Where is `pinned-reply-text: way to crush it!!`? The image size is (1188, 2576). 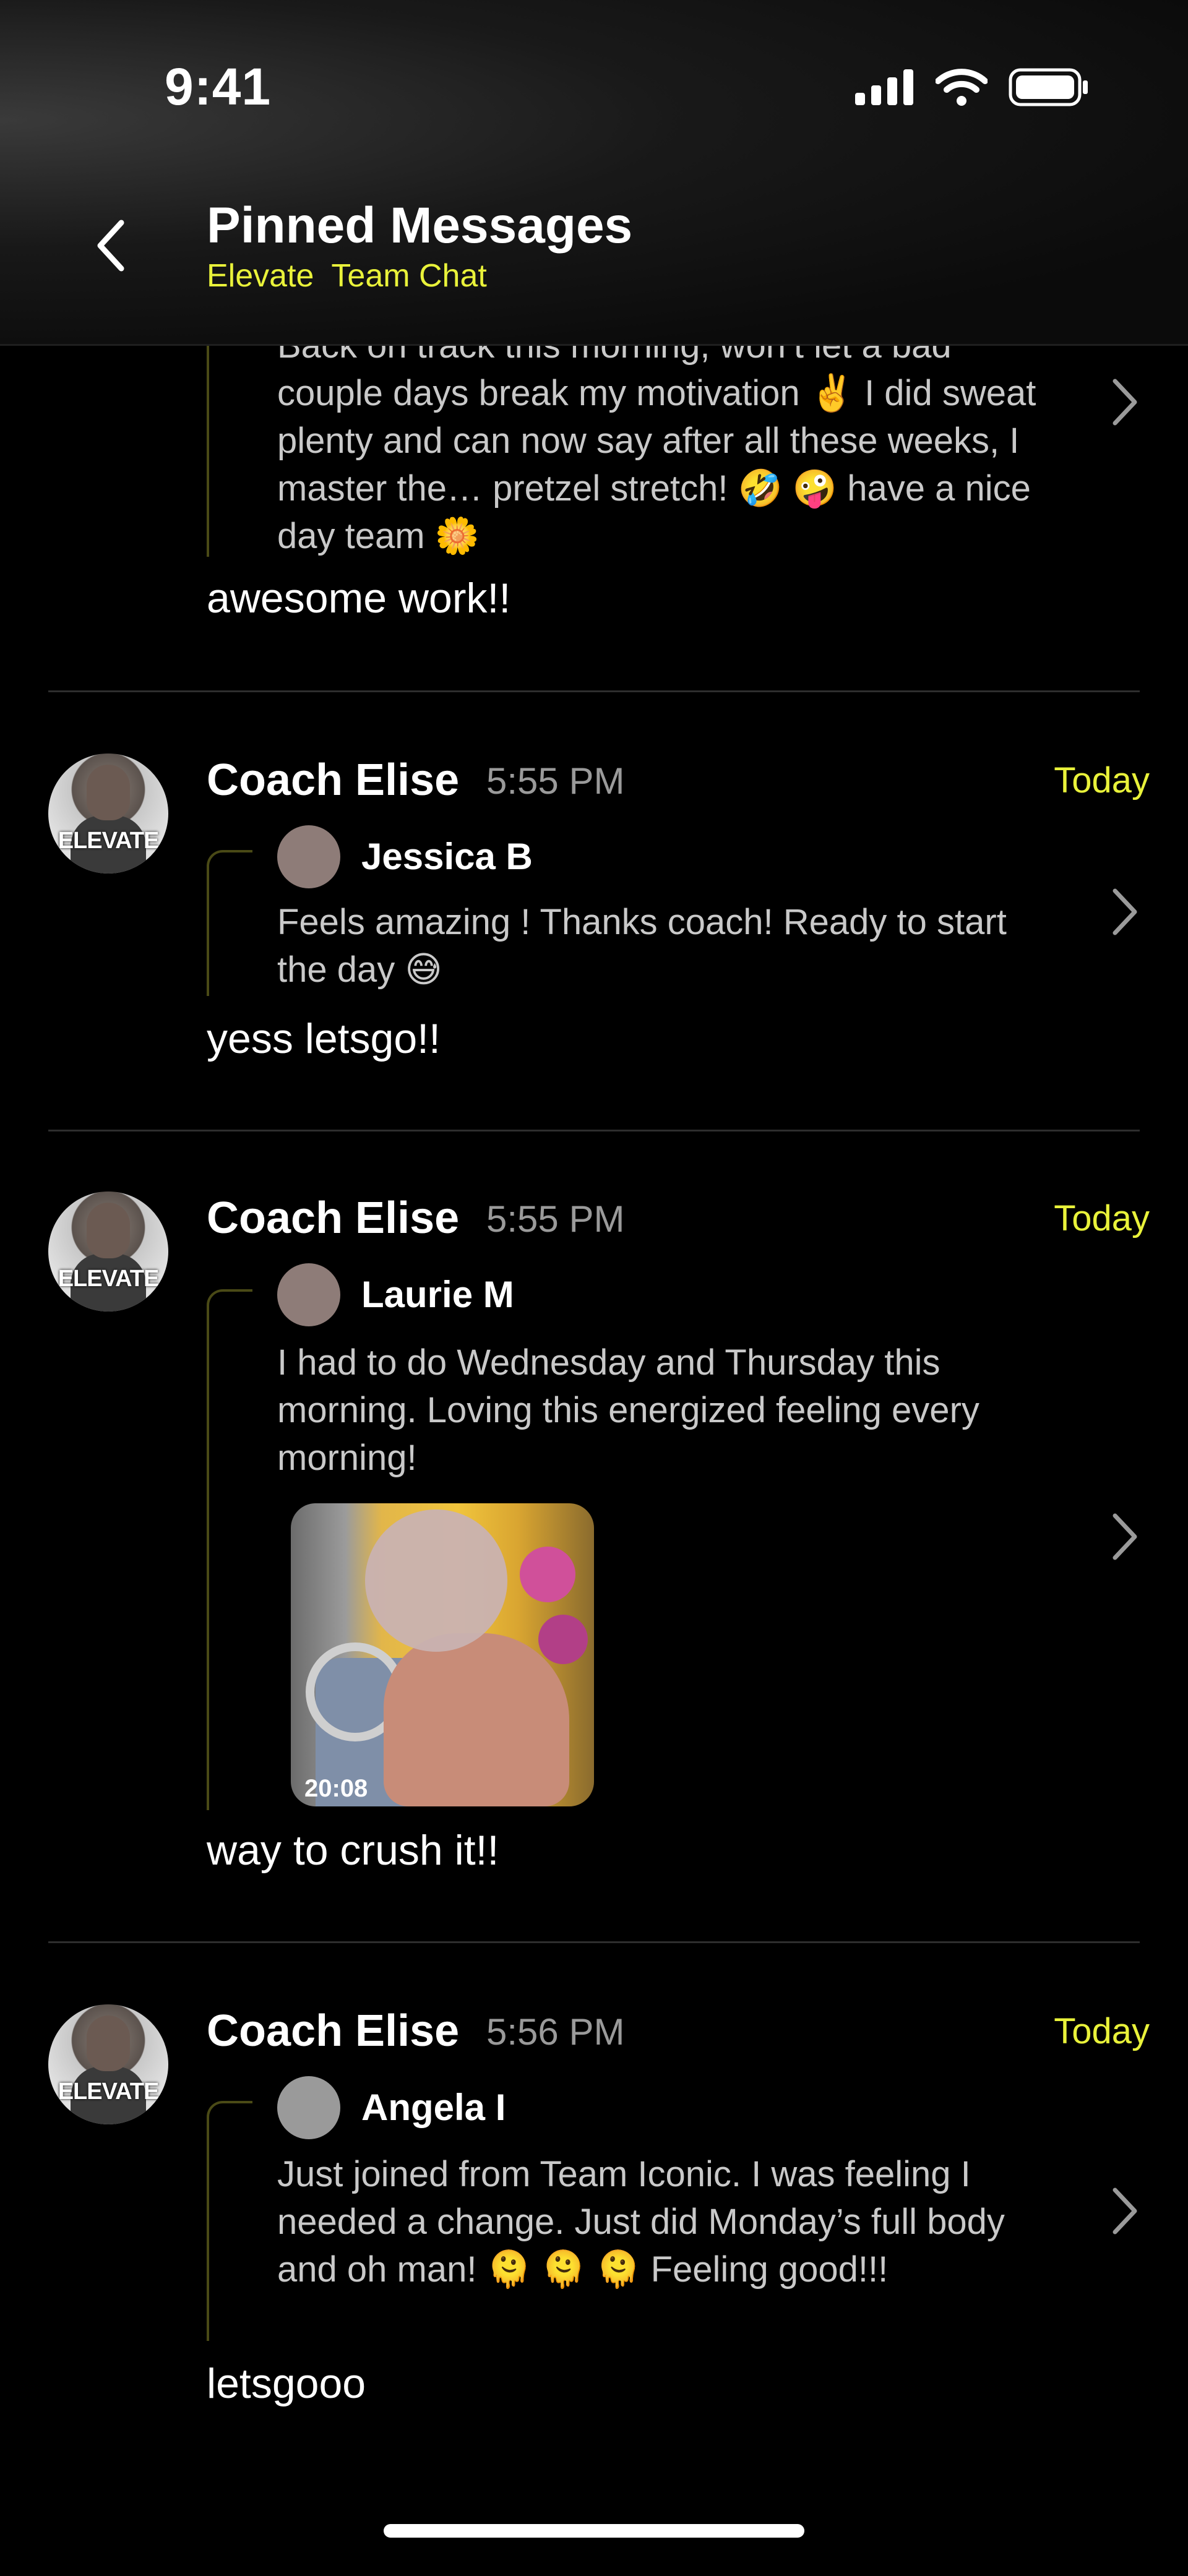 pinned-reply-text: way to crush it!! is located at coordinates (353, 1850).